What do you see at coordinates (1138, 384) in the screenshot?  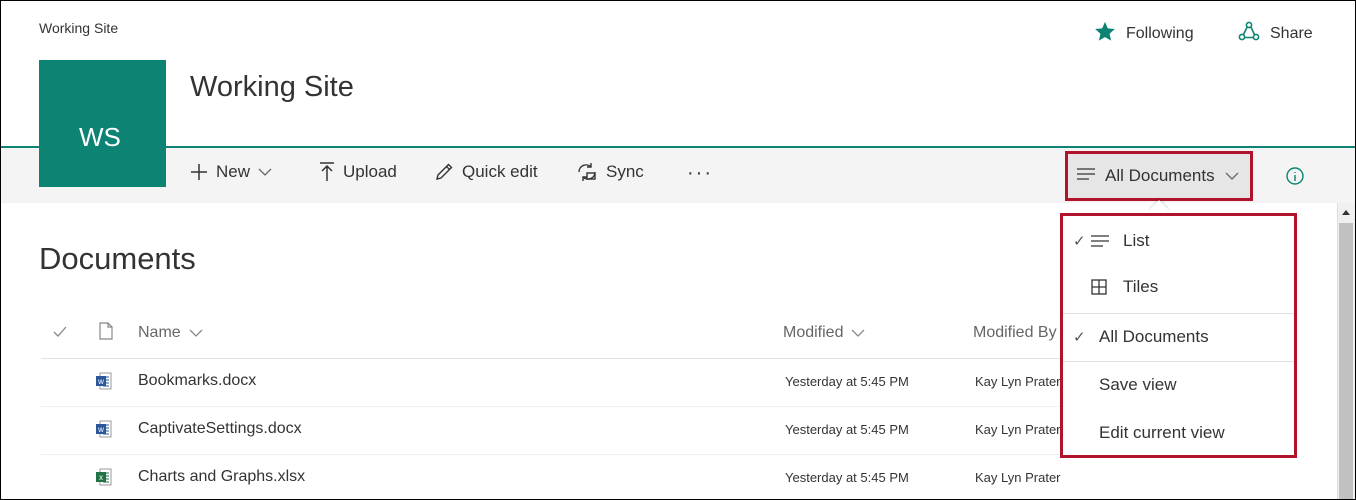 I see `menu-item-save-view-label: Save view` at bounding box center [1138, 384].